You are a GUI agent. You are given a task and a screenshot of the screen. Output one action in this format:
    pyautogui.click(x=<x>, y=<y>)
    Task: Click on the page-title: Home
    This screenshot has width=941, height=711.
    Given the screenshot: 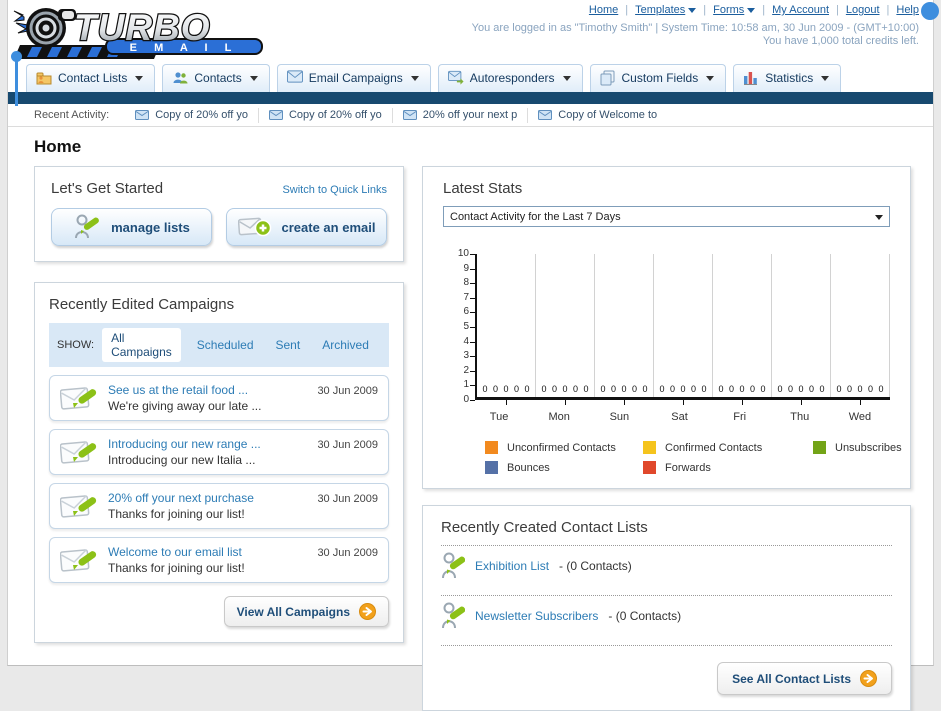 What is the action you would take?
    pyautogui.click(x=58, y=146)
    